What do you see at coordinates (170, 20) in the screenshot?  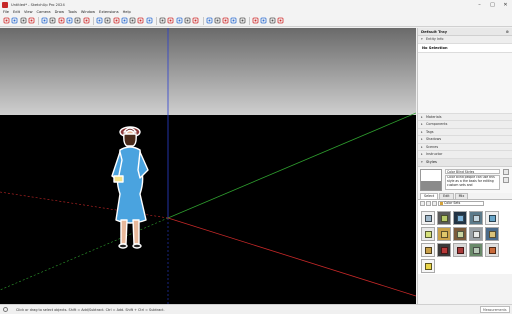 I see `pan-icon` at bounding box center [170, 20].